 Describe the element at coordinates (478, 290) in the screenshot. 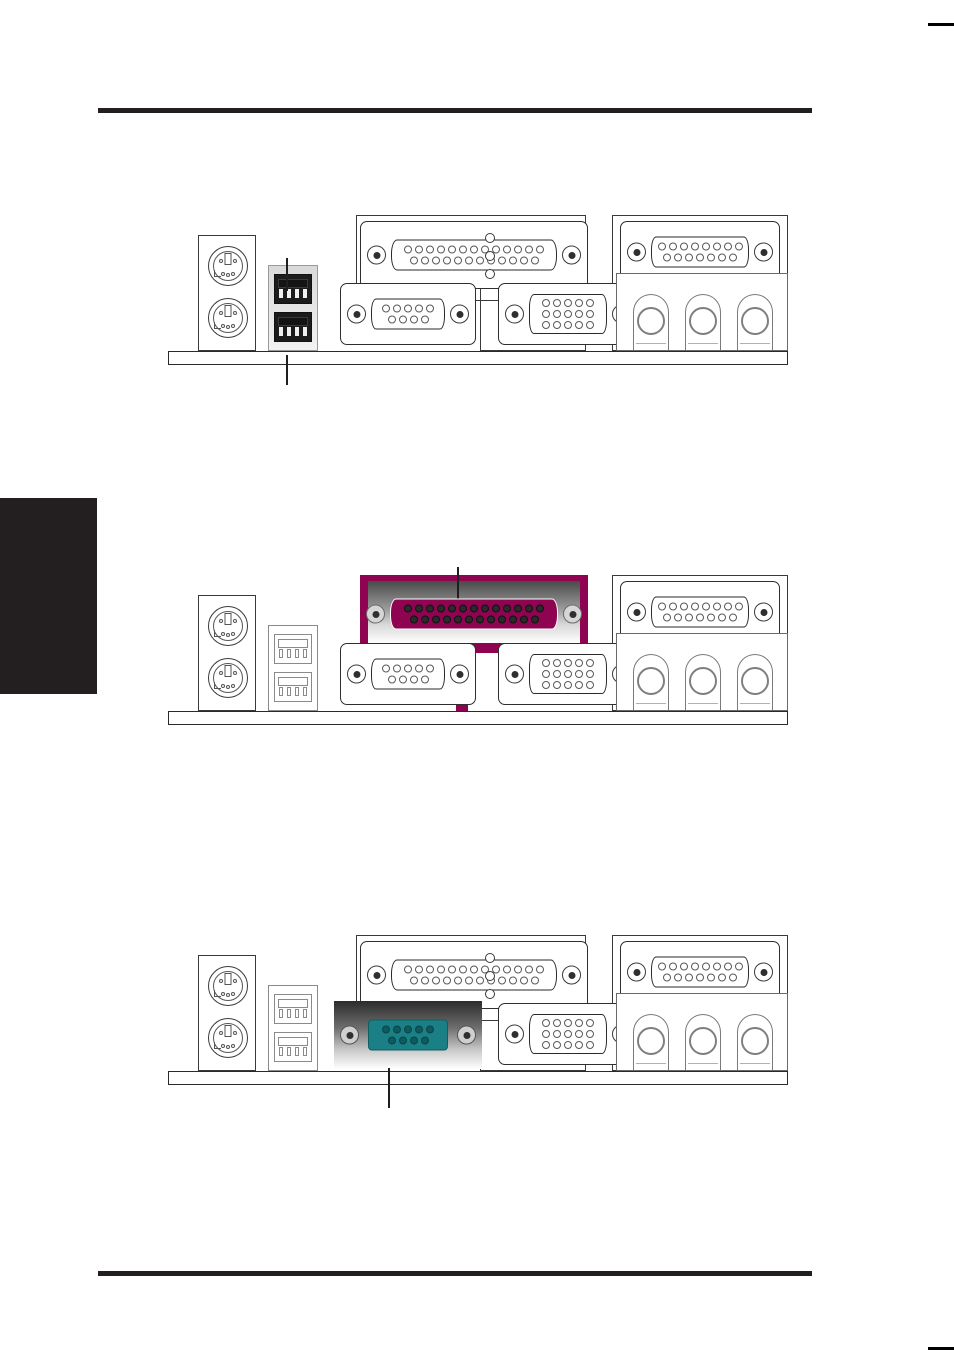

I see `rear-panel-diagram-usb` at that location.